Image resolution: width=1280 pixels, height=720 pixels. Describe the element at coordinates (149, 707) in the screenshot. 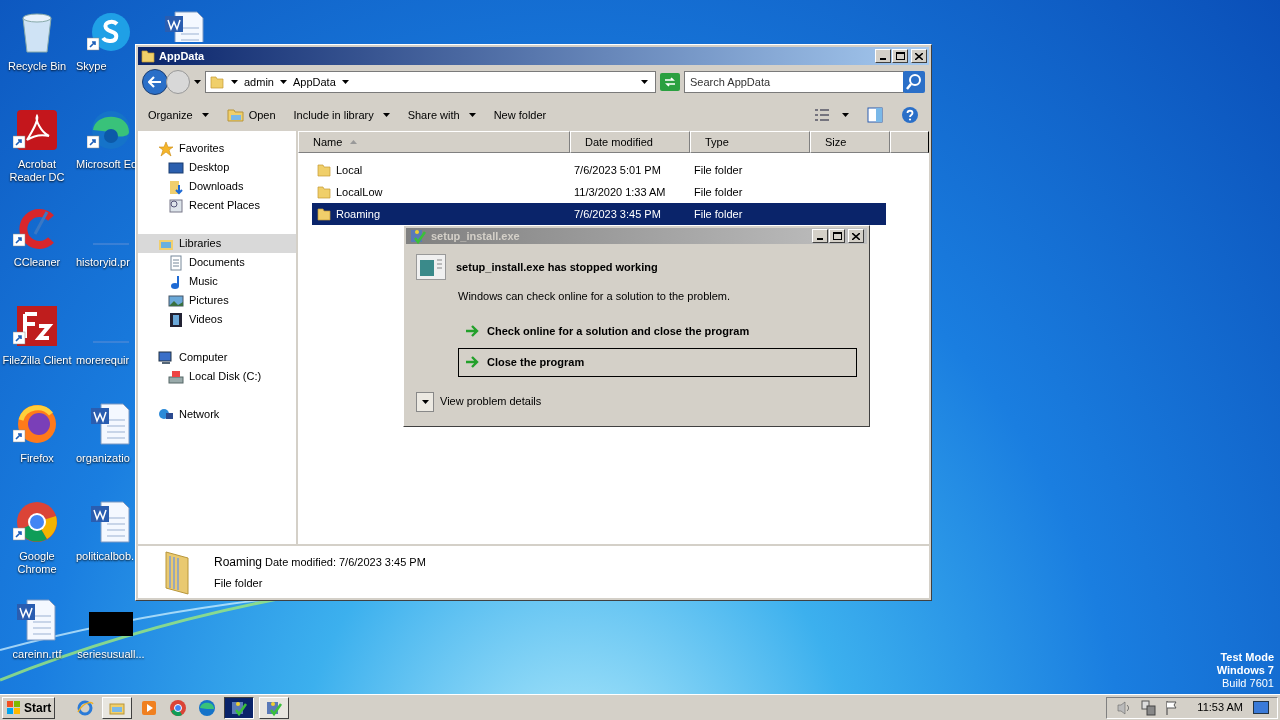

I see `play-icon` at that location.